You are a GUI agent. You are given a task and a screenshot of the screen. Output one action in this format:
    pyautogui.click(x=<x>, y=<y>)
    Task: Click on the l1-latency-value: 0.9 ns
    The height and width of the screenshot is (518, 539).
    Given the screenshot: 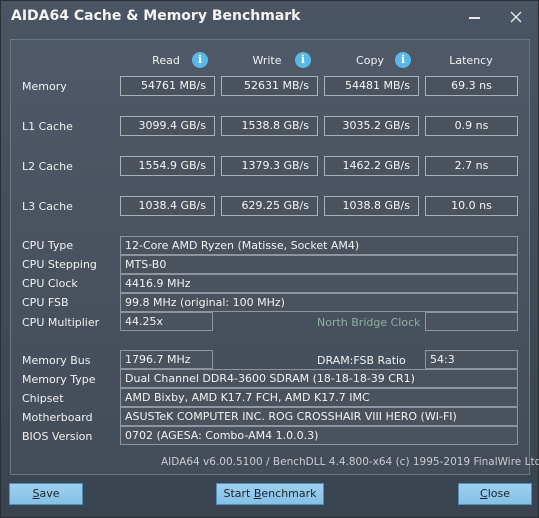 What is the action you would take?
    pyautogui.click(x=471, y=126)
    